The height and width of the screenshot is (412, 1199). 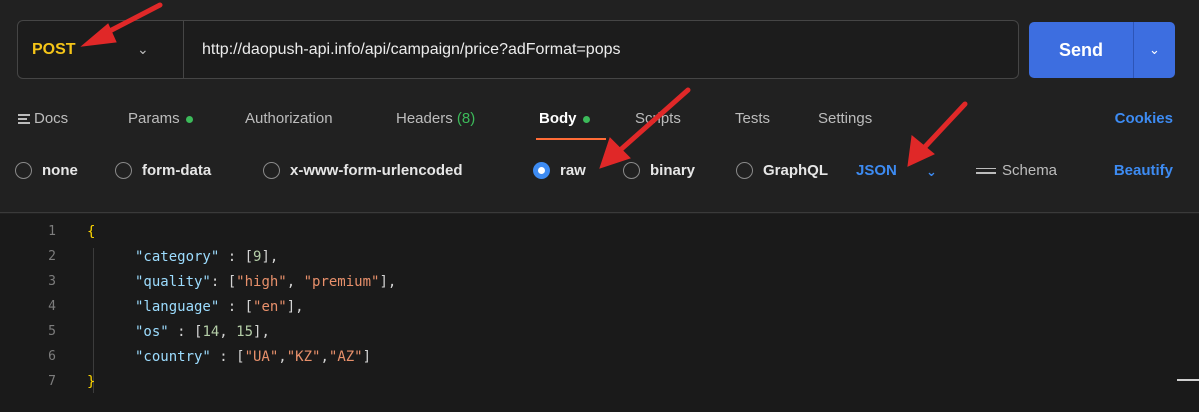 I want to click on radio-x-www-form-urlencoded, so click(x=271, y=170).